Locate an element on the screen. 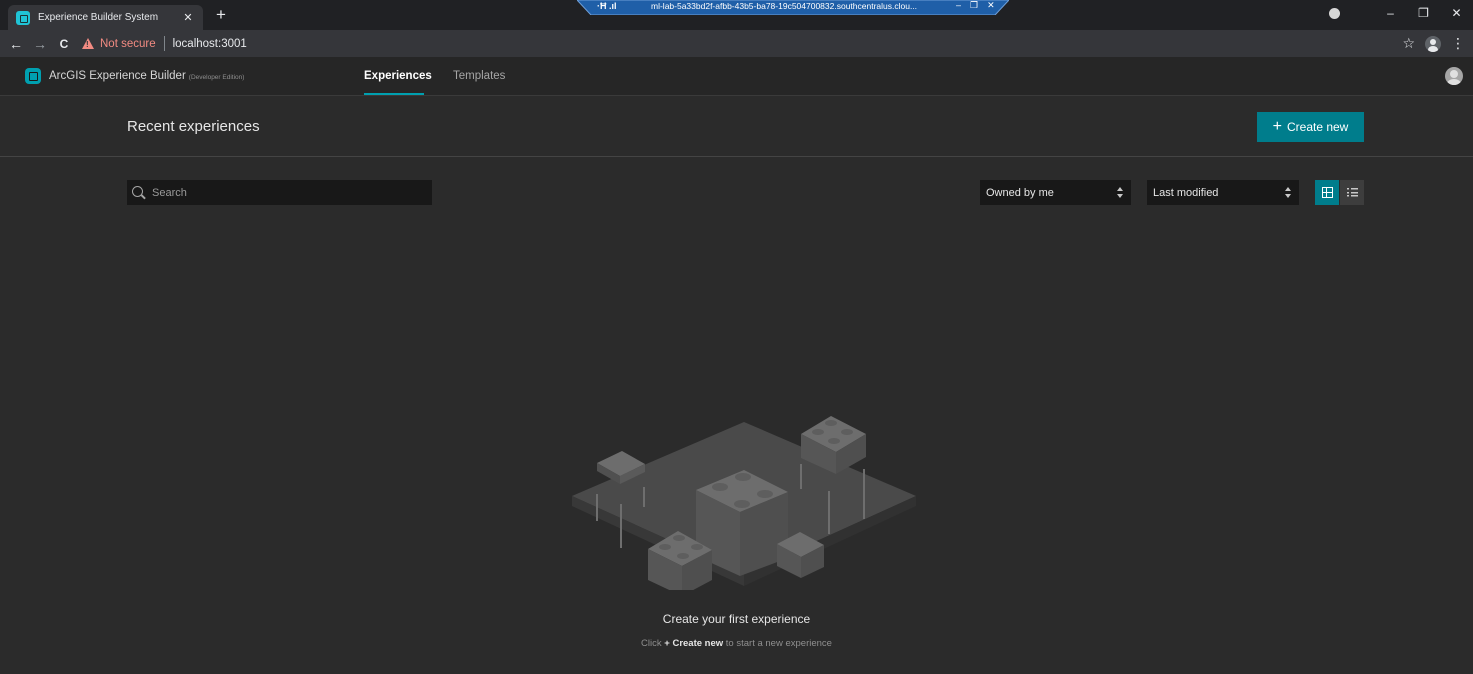 The height and width of the screenshot is (674, 1473). window-controls: – ❐ ✕ is located at coordinates (1401, 13).